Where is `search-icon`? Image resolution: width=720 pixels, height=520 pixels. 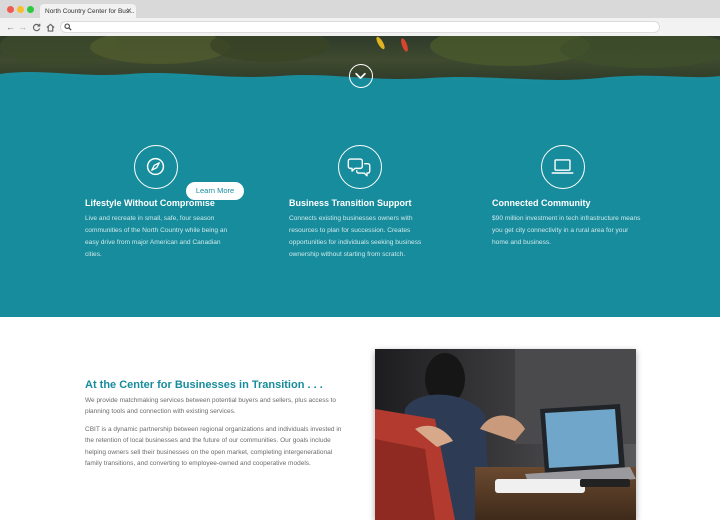
search-icon is located at coordinates (68, 27).